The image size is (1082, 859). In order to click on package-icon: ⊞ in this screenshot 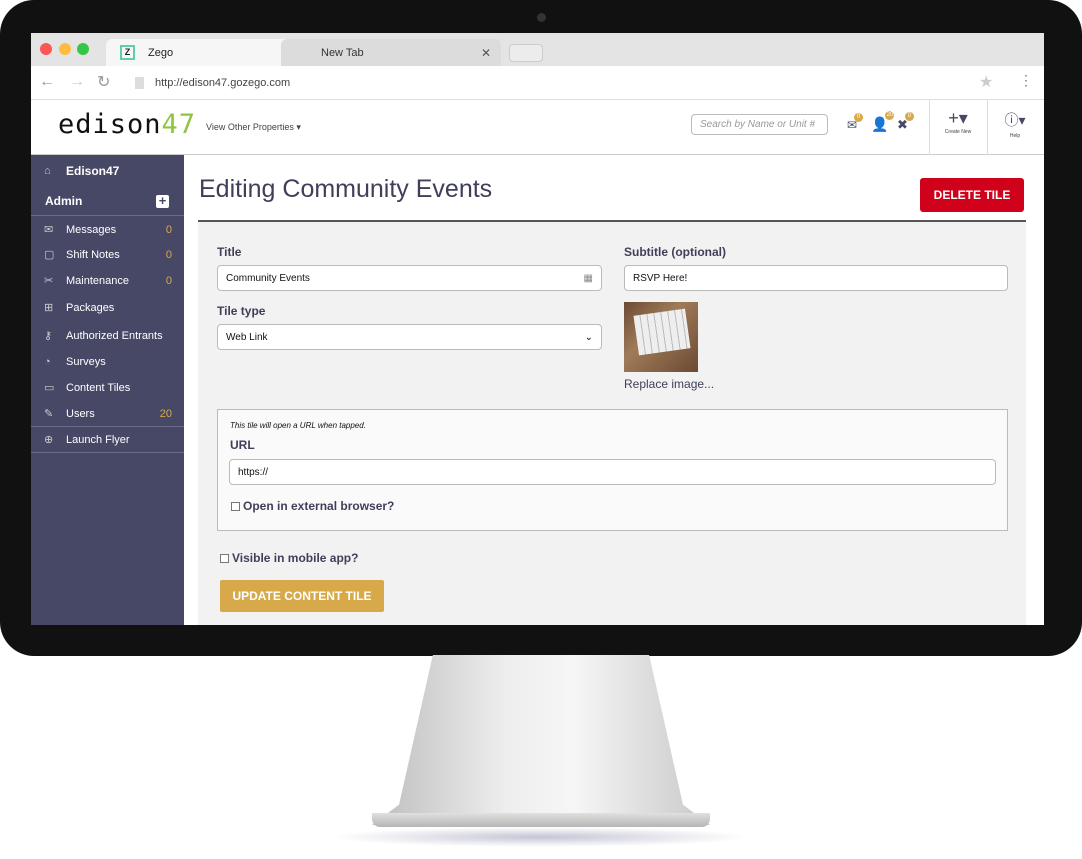, I will do `click(49, 308)`.